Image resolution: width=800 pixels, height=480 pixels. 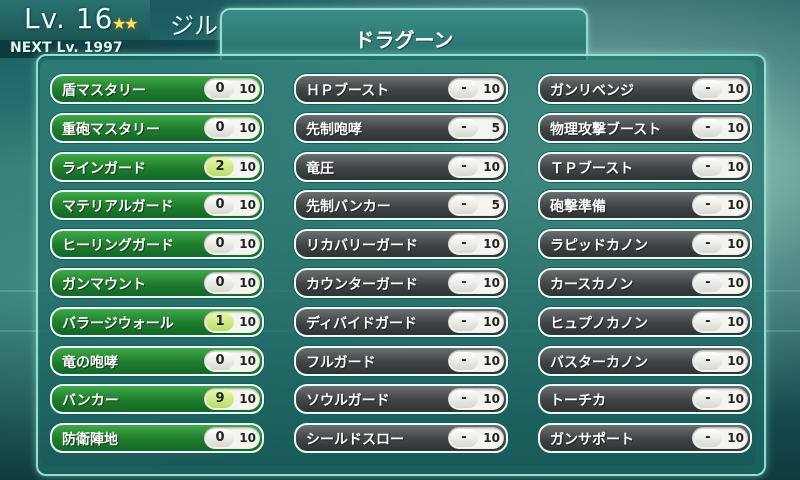 What do you see at coordinates (90, 440) in the screenshot?
I see `skill-name: 防衛陣地` at bounding box center [90, 440].